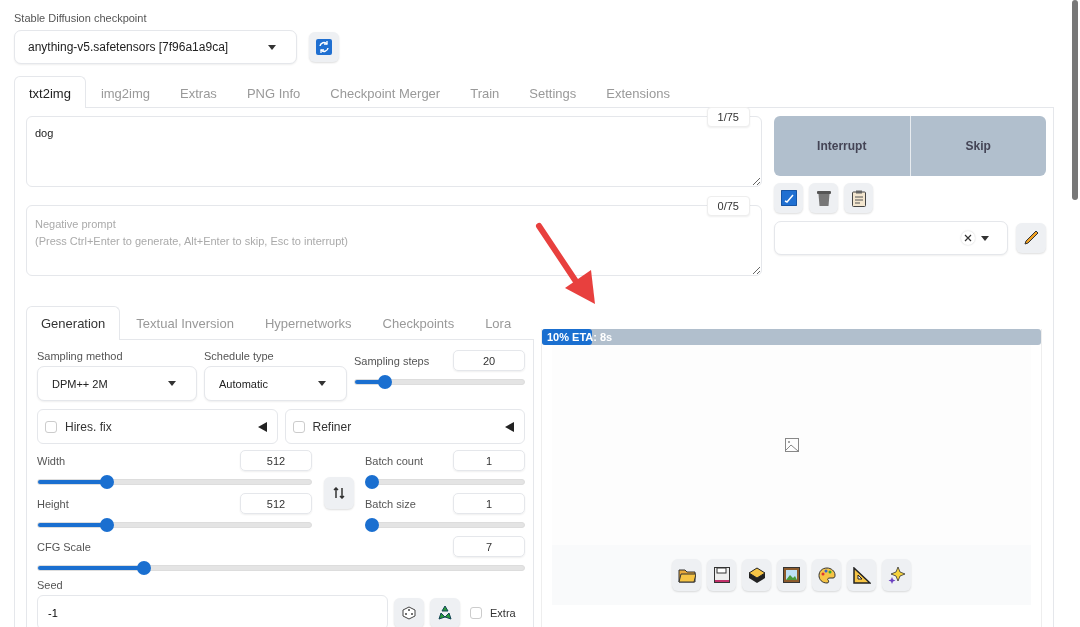  What do you see at coordinates (50, 585) in the screenshot?
I see `field-label: Seed` at bounding box center [50, 585].